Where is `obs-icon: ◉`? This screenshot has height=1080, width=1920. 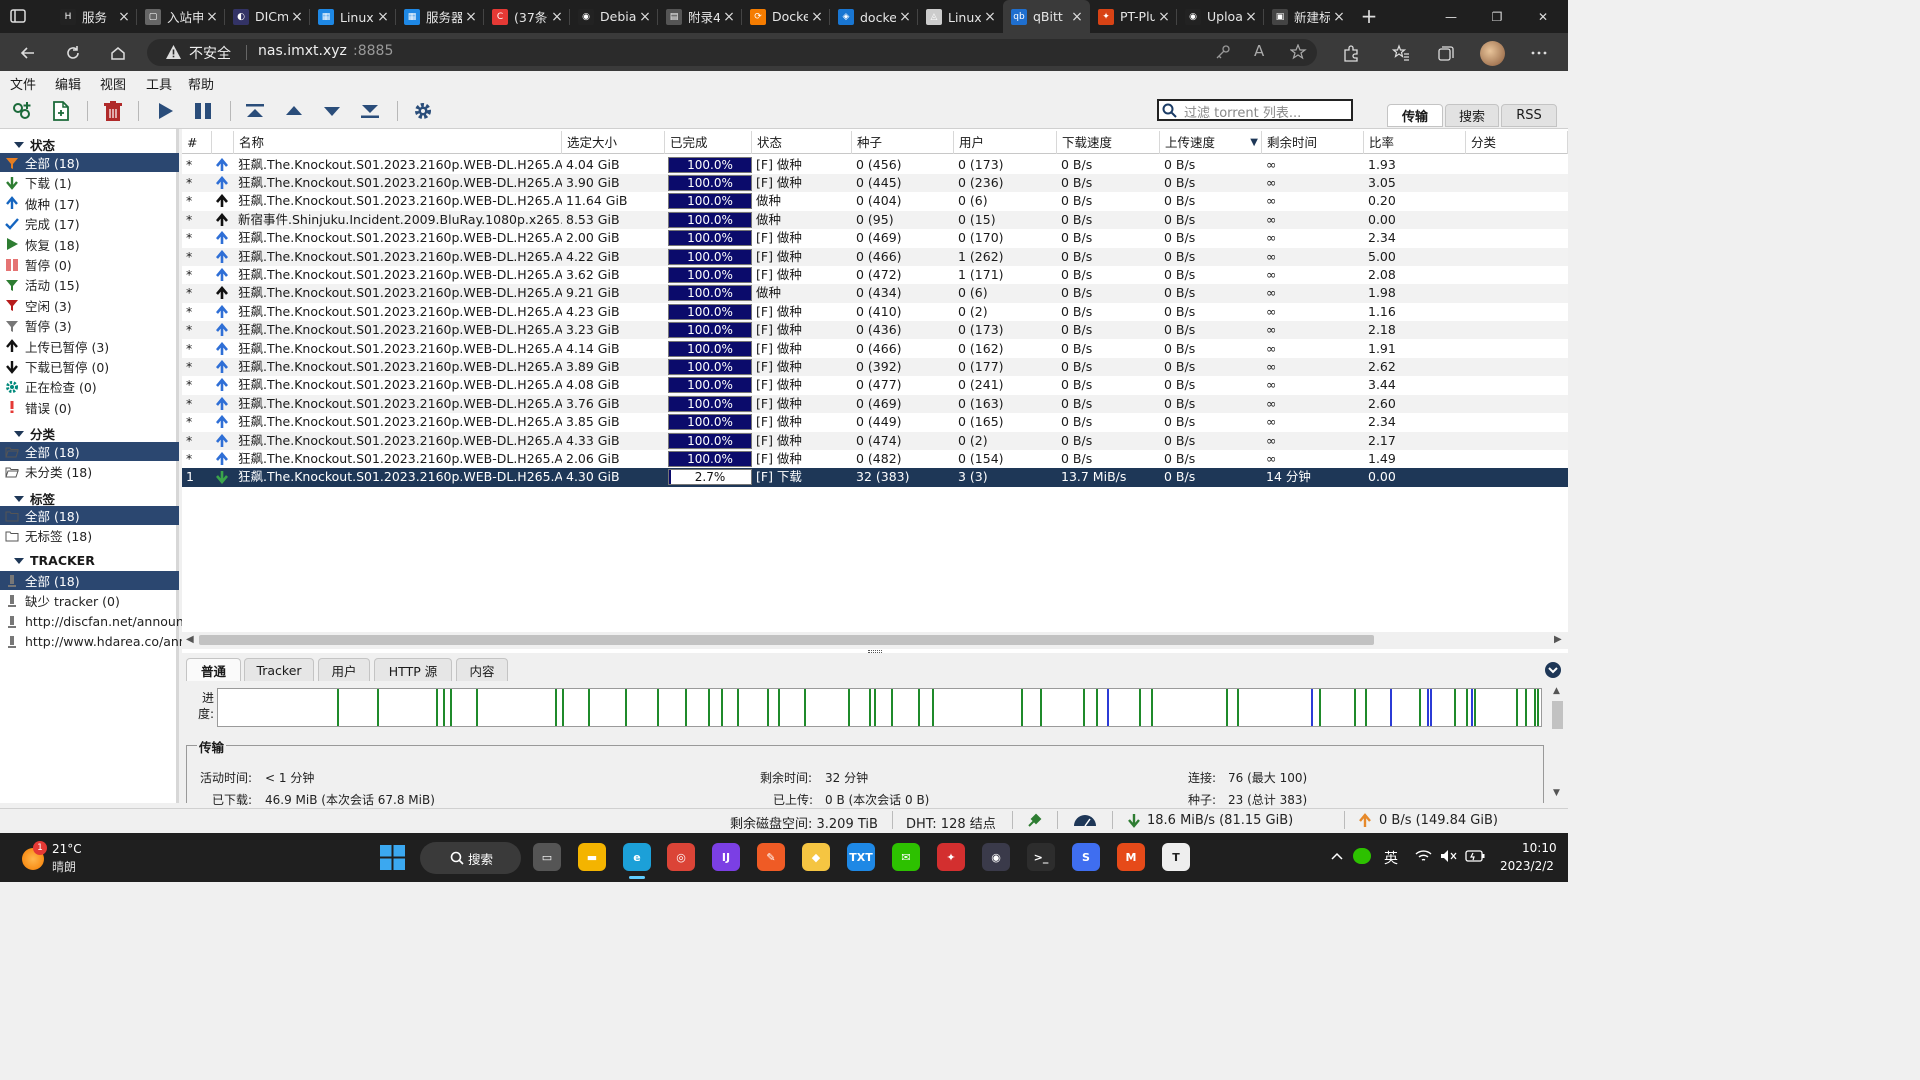 obs-icon: ◉ is located at coordinates (996, 857).